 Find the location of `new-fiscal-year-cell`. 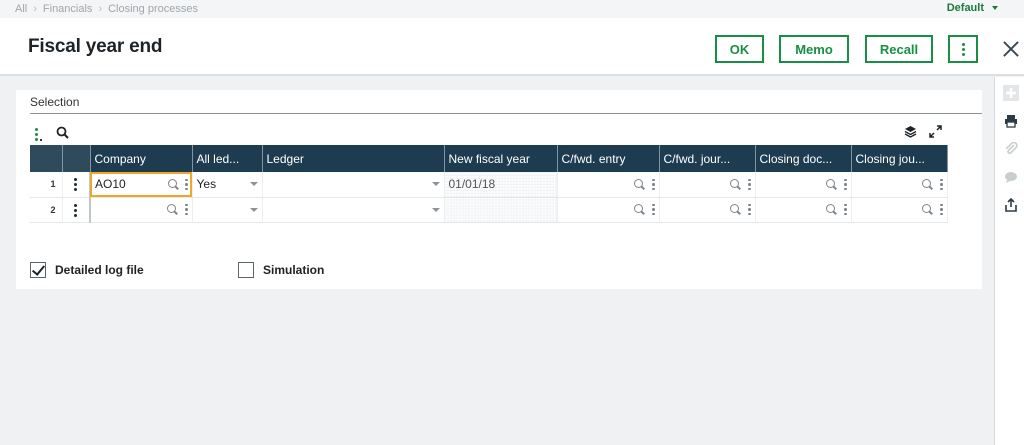

new-fiscal-year-cell is located at coordinates (501, 210).